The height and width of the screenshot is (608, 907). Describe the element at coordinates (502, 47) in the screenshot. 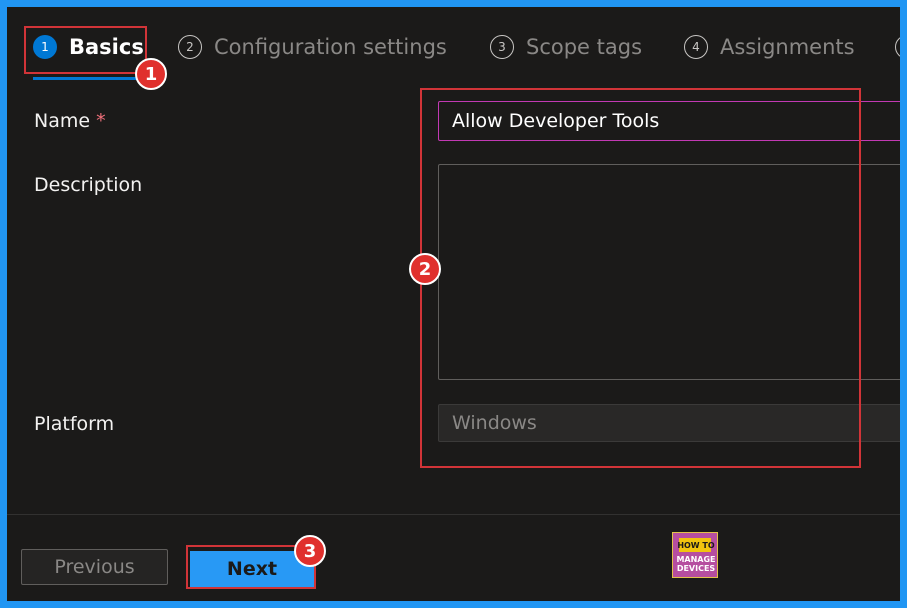

I see `step-3-icon: 3` at that location.